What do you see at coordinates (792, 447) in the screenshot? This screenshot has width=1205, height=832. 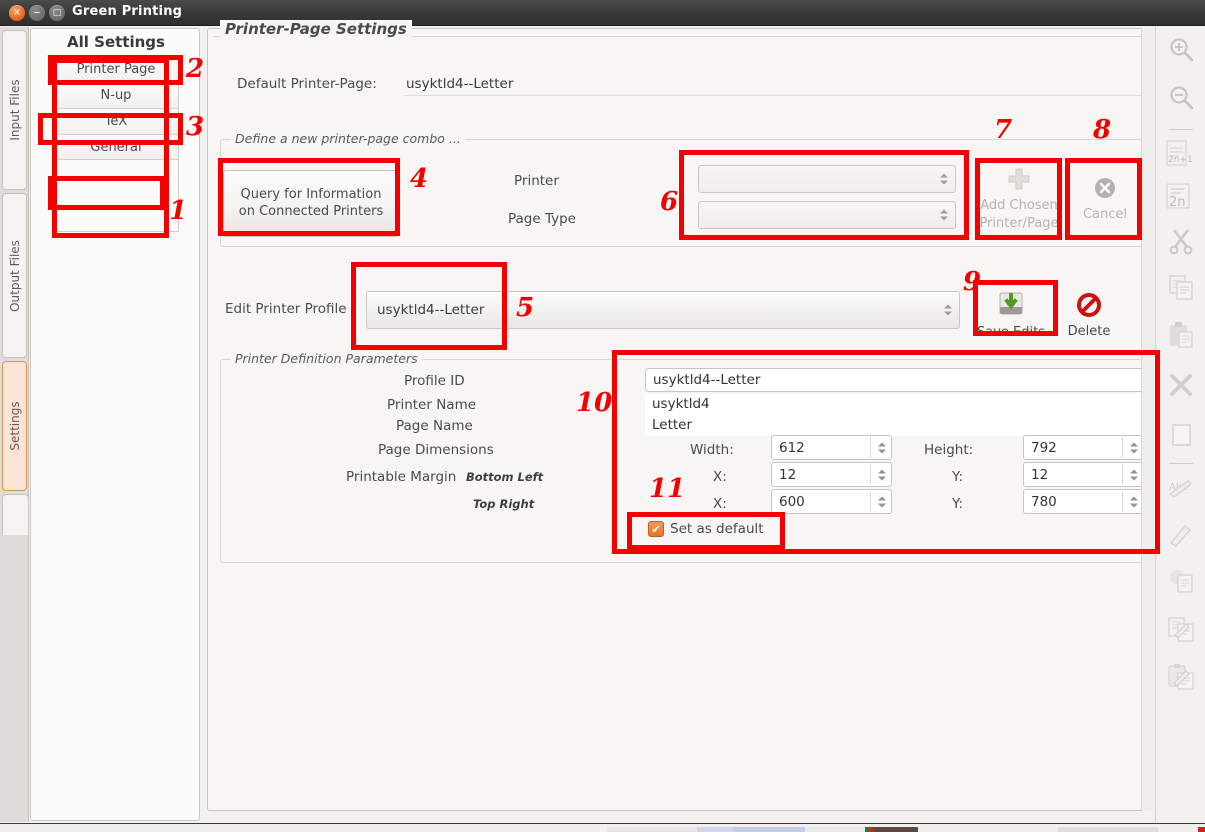 I see `width-value: 612` at bounding box center [792, 447].